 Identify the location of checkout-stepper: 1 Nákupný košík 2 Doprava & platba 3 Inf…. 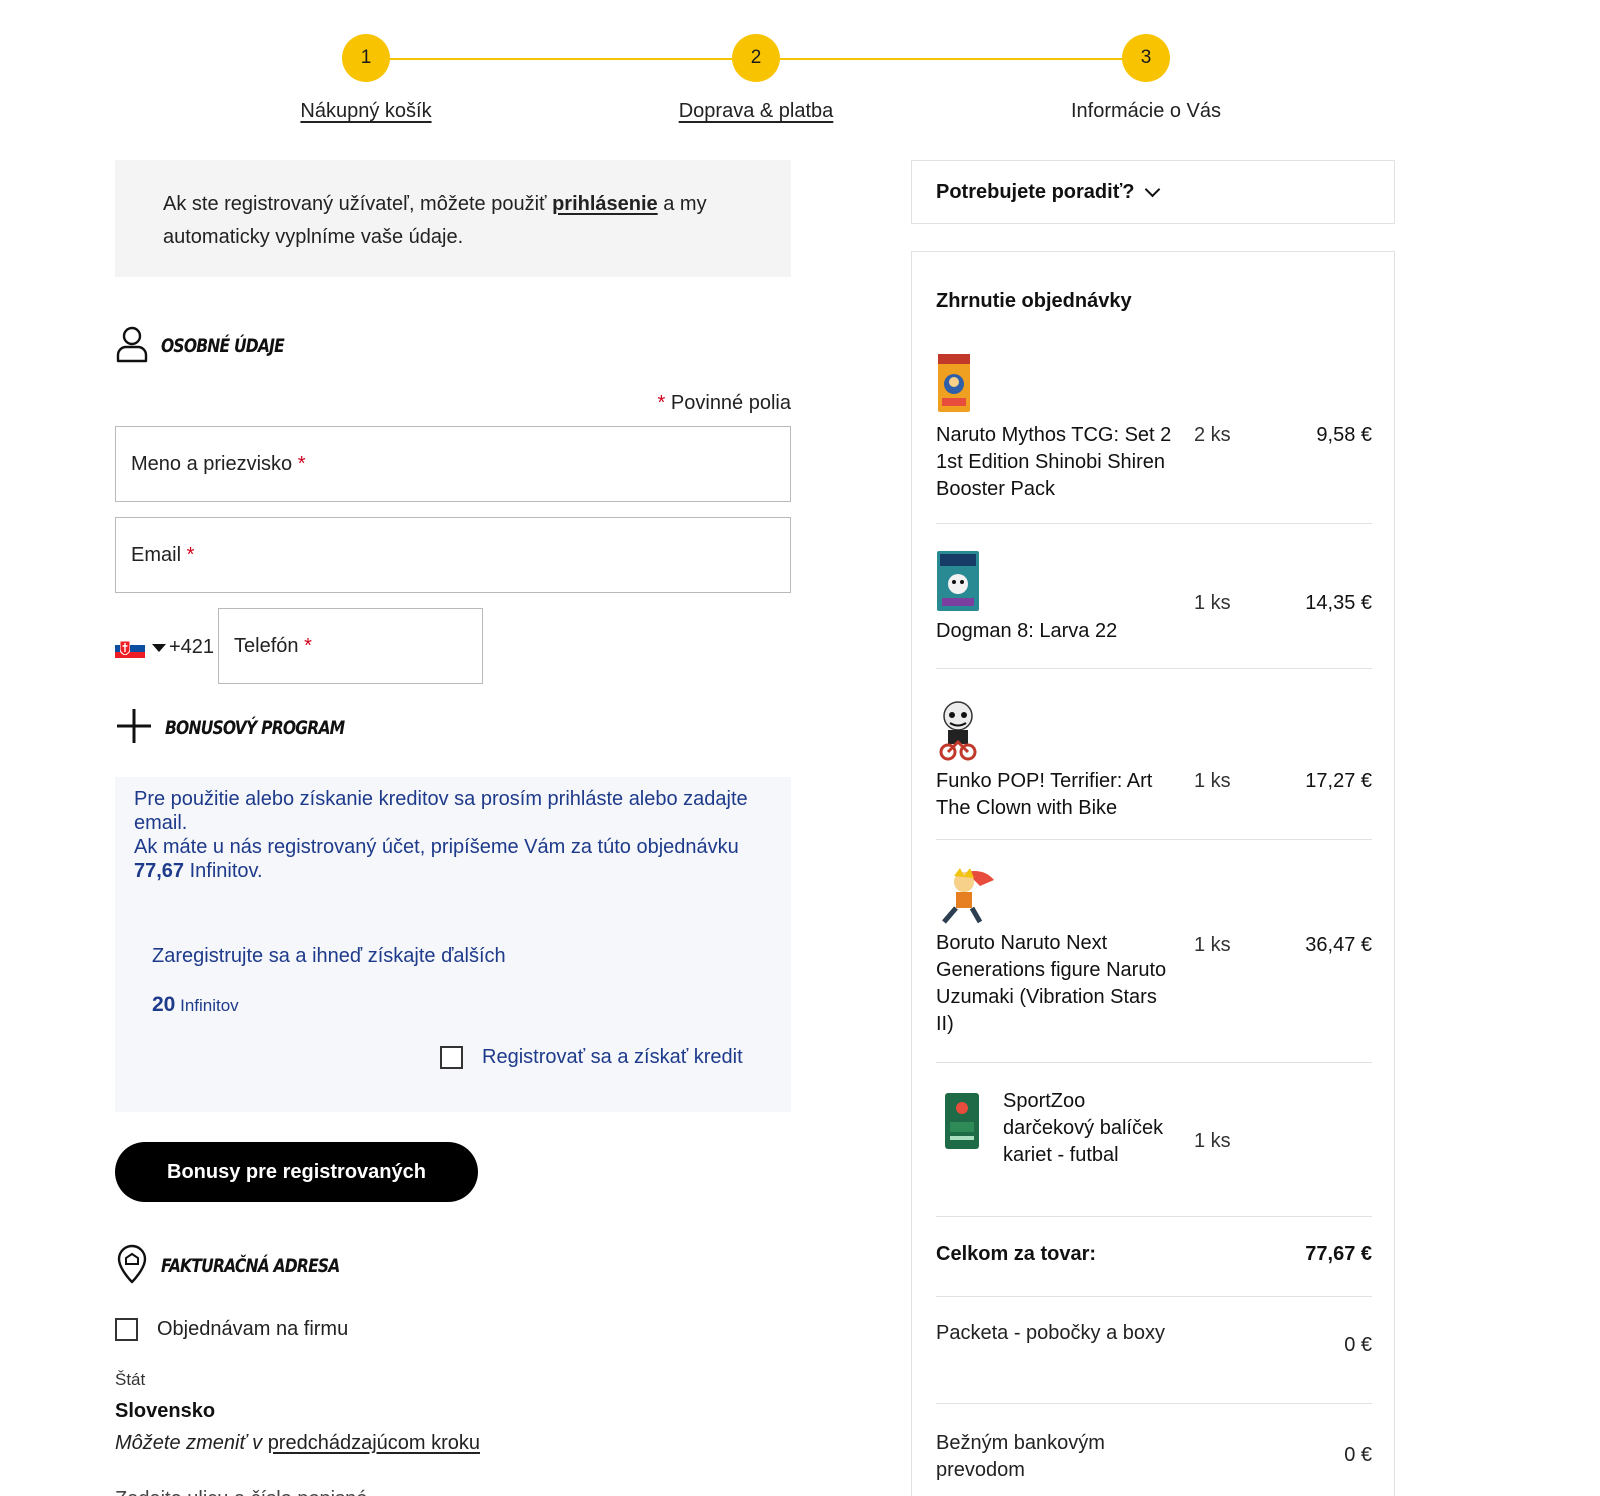
(800, 70).